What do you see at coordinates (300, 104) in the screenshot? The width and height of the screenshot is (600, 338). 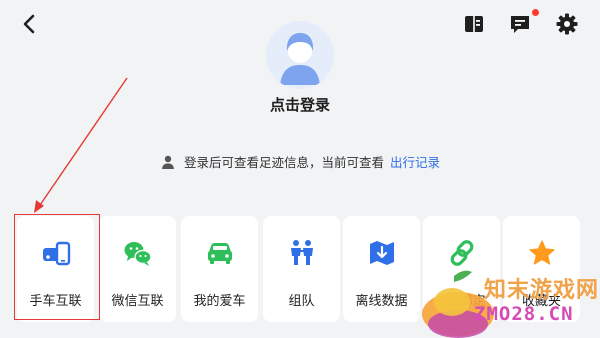 I see `login-label: 点击登录` at bounding box center [300, 104].